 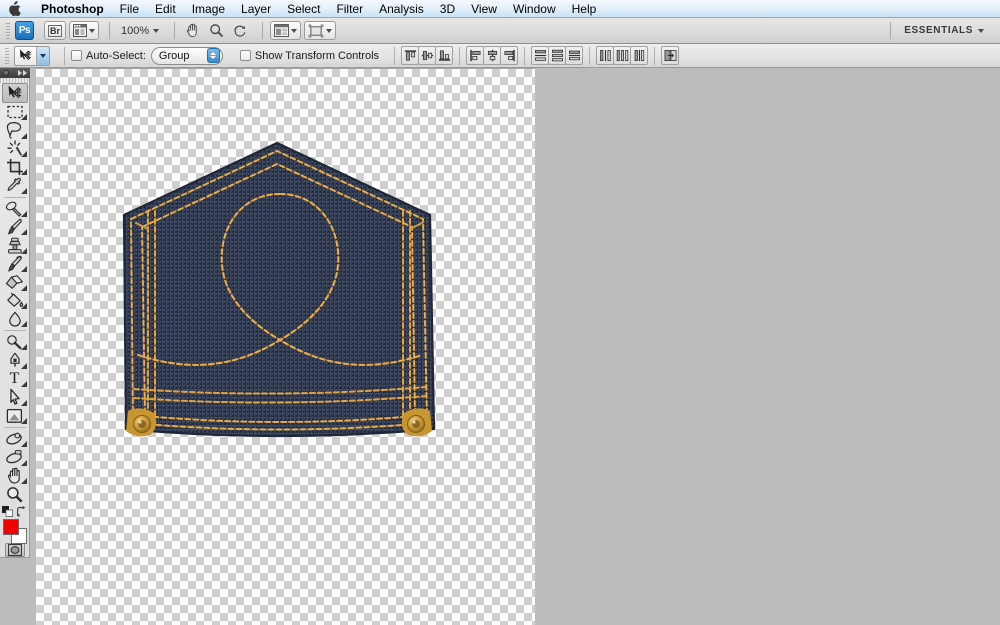 I want to click on show-transform-group: Show Transform Controls, so click(x=309, y=56).